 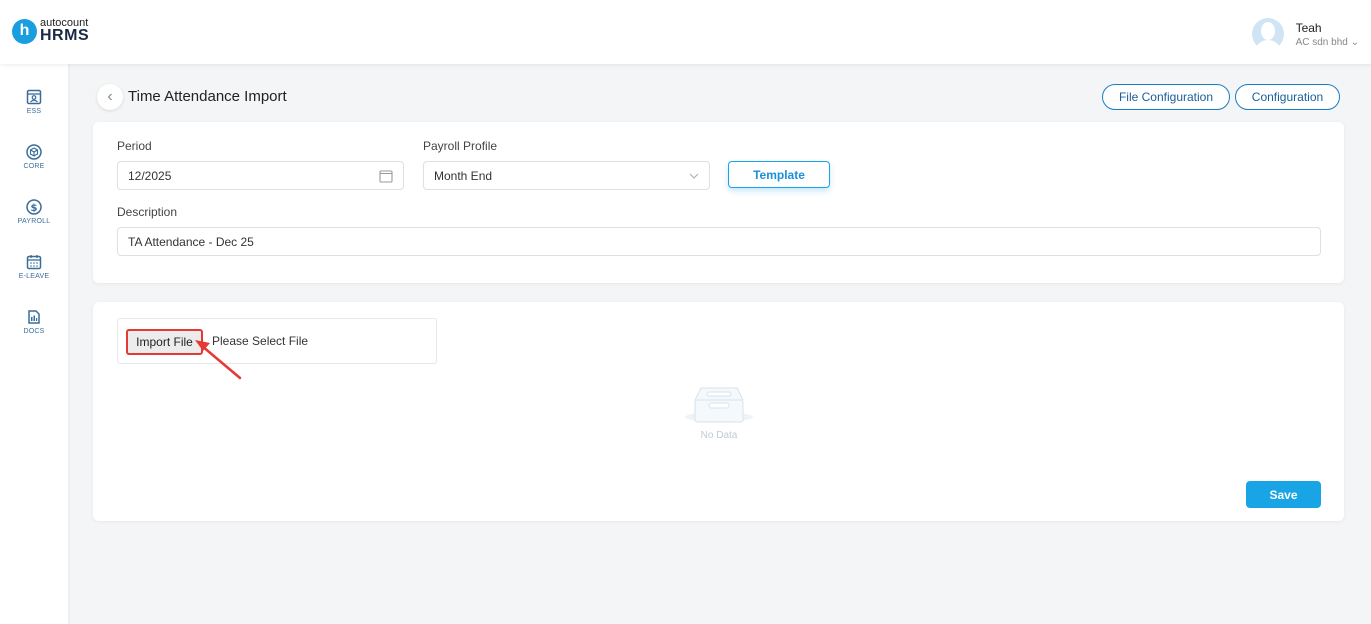 I want to click on sidebar-item-ess: ESS, so click(x=34, y=101).